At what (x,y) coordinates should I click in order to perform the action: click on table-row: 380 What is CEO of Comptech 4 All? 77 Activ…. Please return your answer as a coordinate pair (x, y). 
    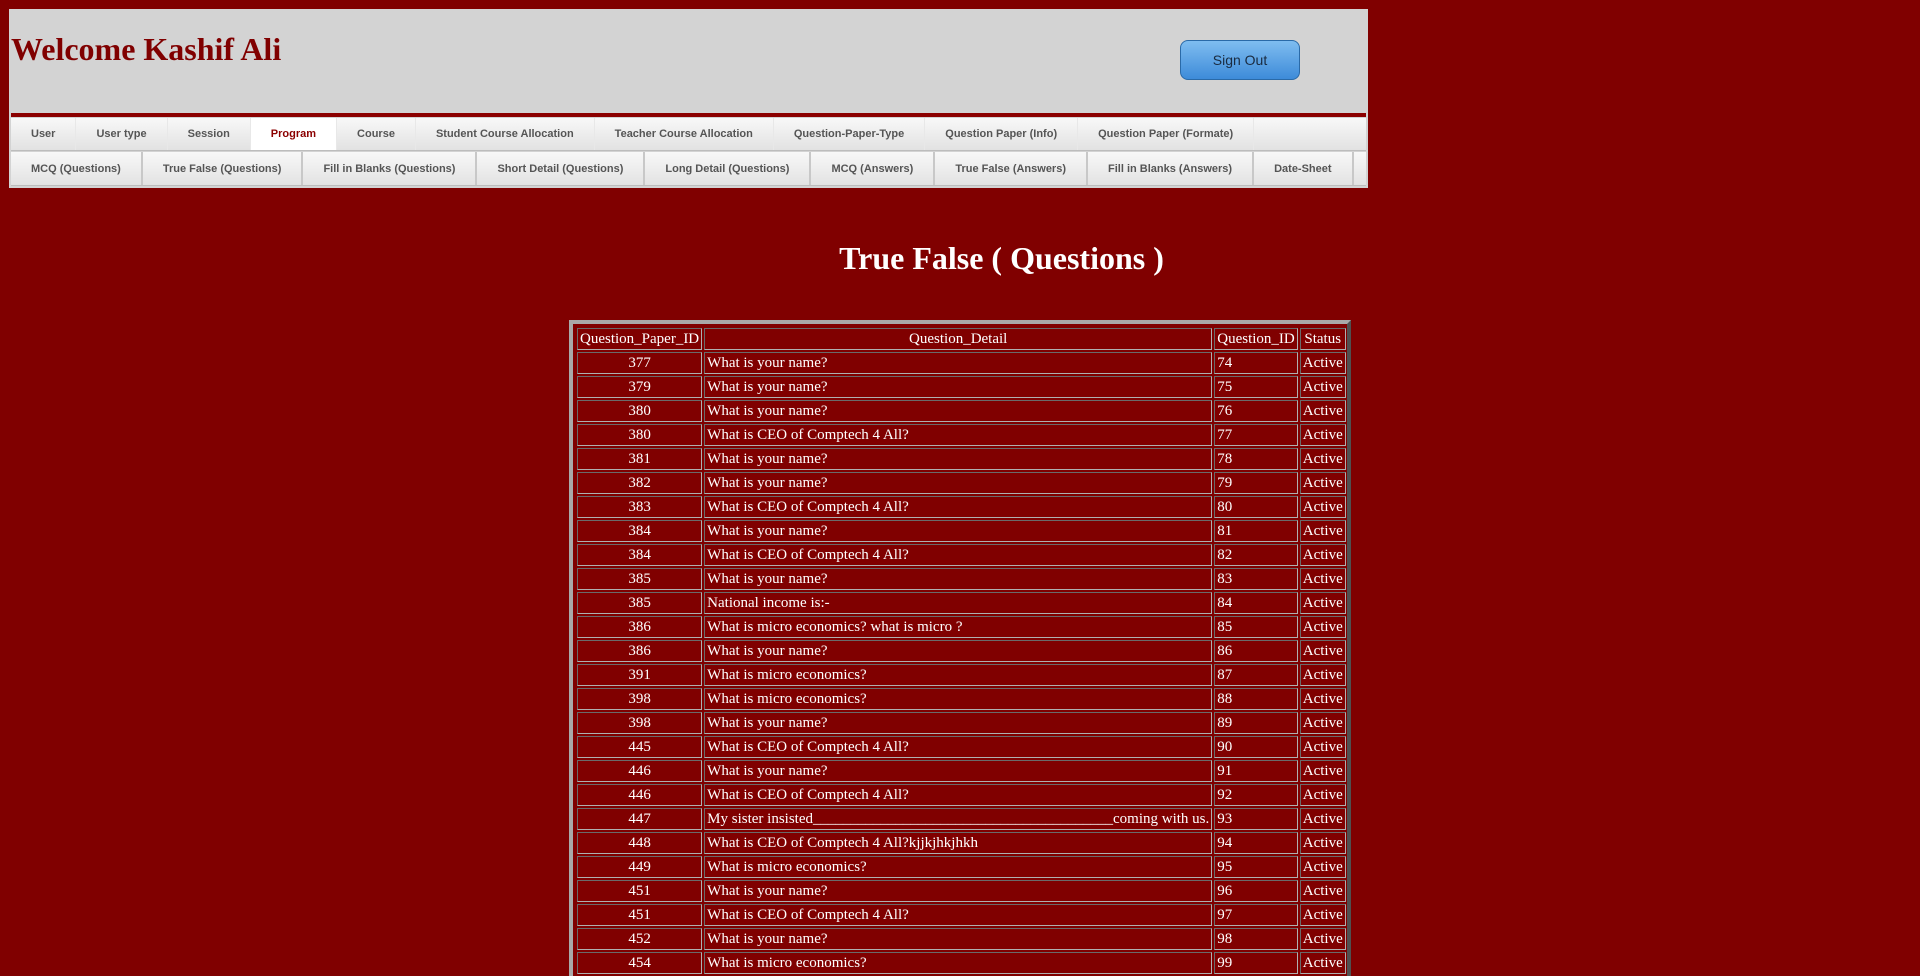
    Looking at the image, I should click on (961, 435).